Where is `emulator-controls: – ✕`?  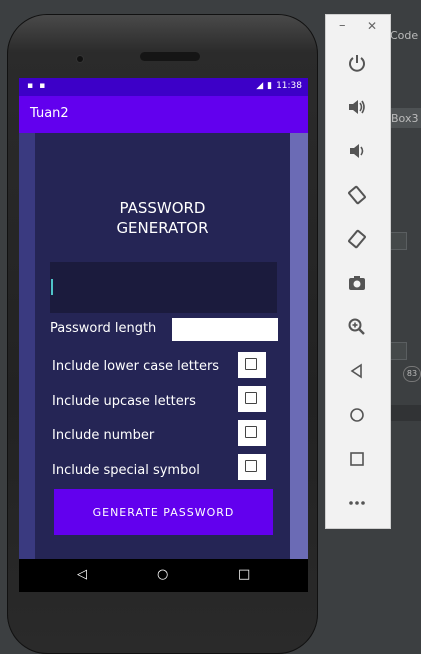 emulator-controls: – ✕ is located at coordinates (358, 271).